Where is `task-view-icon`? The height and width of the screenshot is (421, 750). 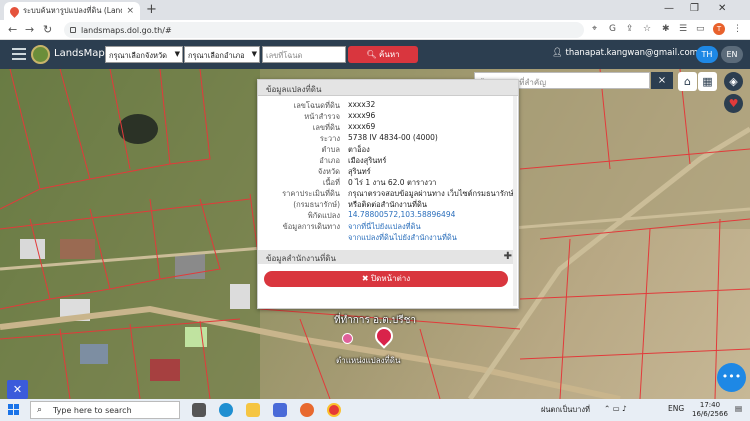
task-view-icon is located at coordinates (199, 410).